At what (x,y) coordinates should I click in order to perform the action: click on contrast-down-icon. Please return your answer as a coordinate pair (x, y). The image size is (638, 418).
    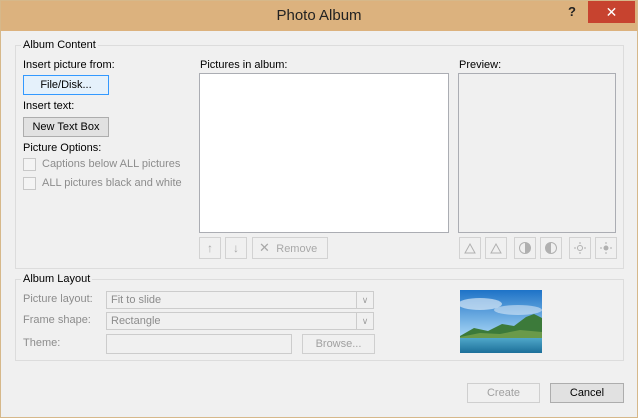
    Looking at the image, I should click on (551, 248).